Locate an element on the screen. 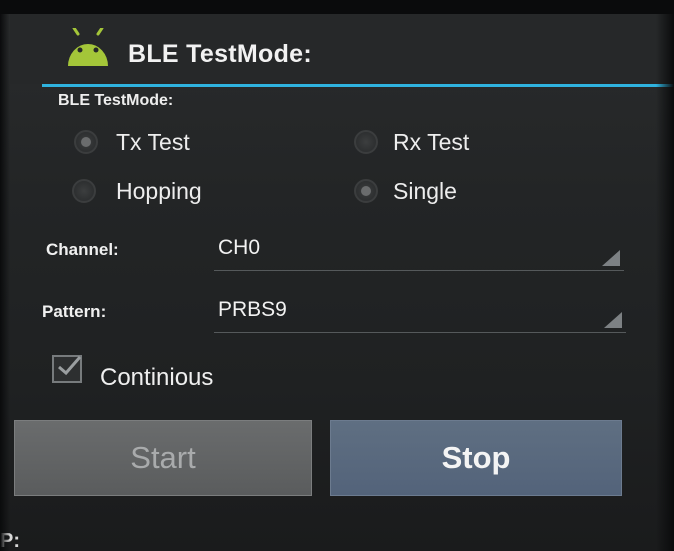  radio-single is located at coordinates (366, 191).